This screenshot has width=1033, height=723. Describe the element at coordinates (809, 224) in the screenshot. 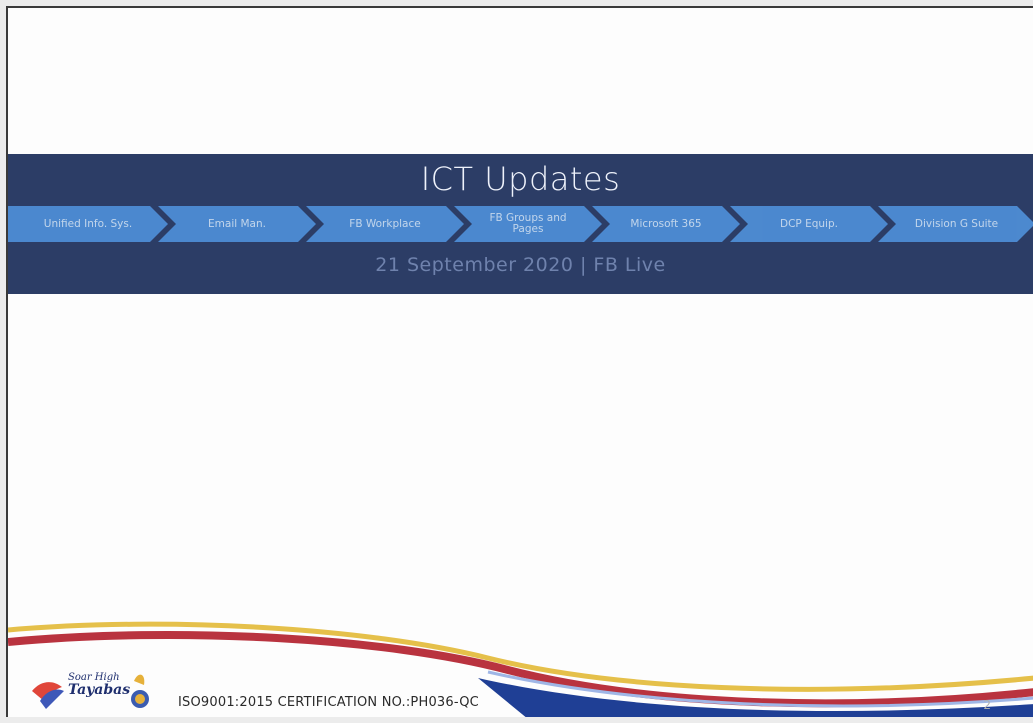

I see `step-dcp-equip: DCP Equip.` at that location.